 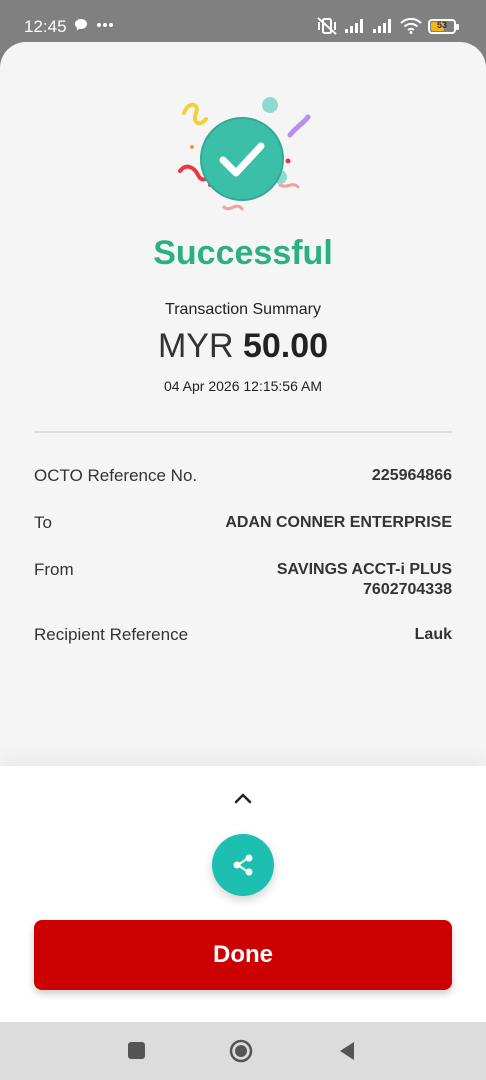 I want to click on status-left-icons, so click(x=94, y=25).